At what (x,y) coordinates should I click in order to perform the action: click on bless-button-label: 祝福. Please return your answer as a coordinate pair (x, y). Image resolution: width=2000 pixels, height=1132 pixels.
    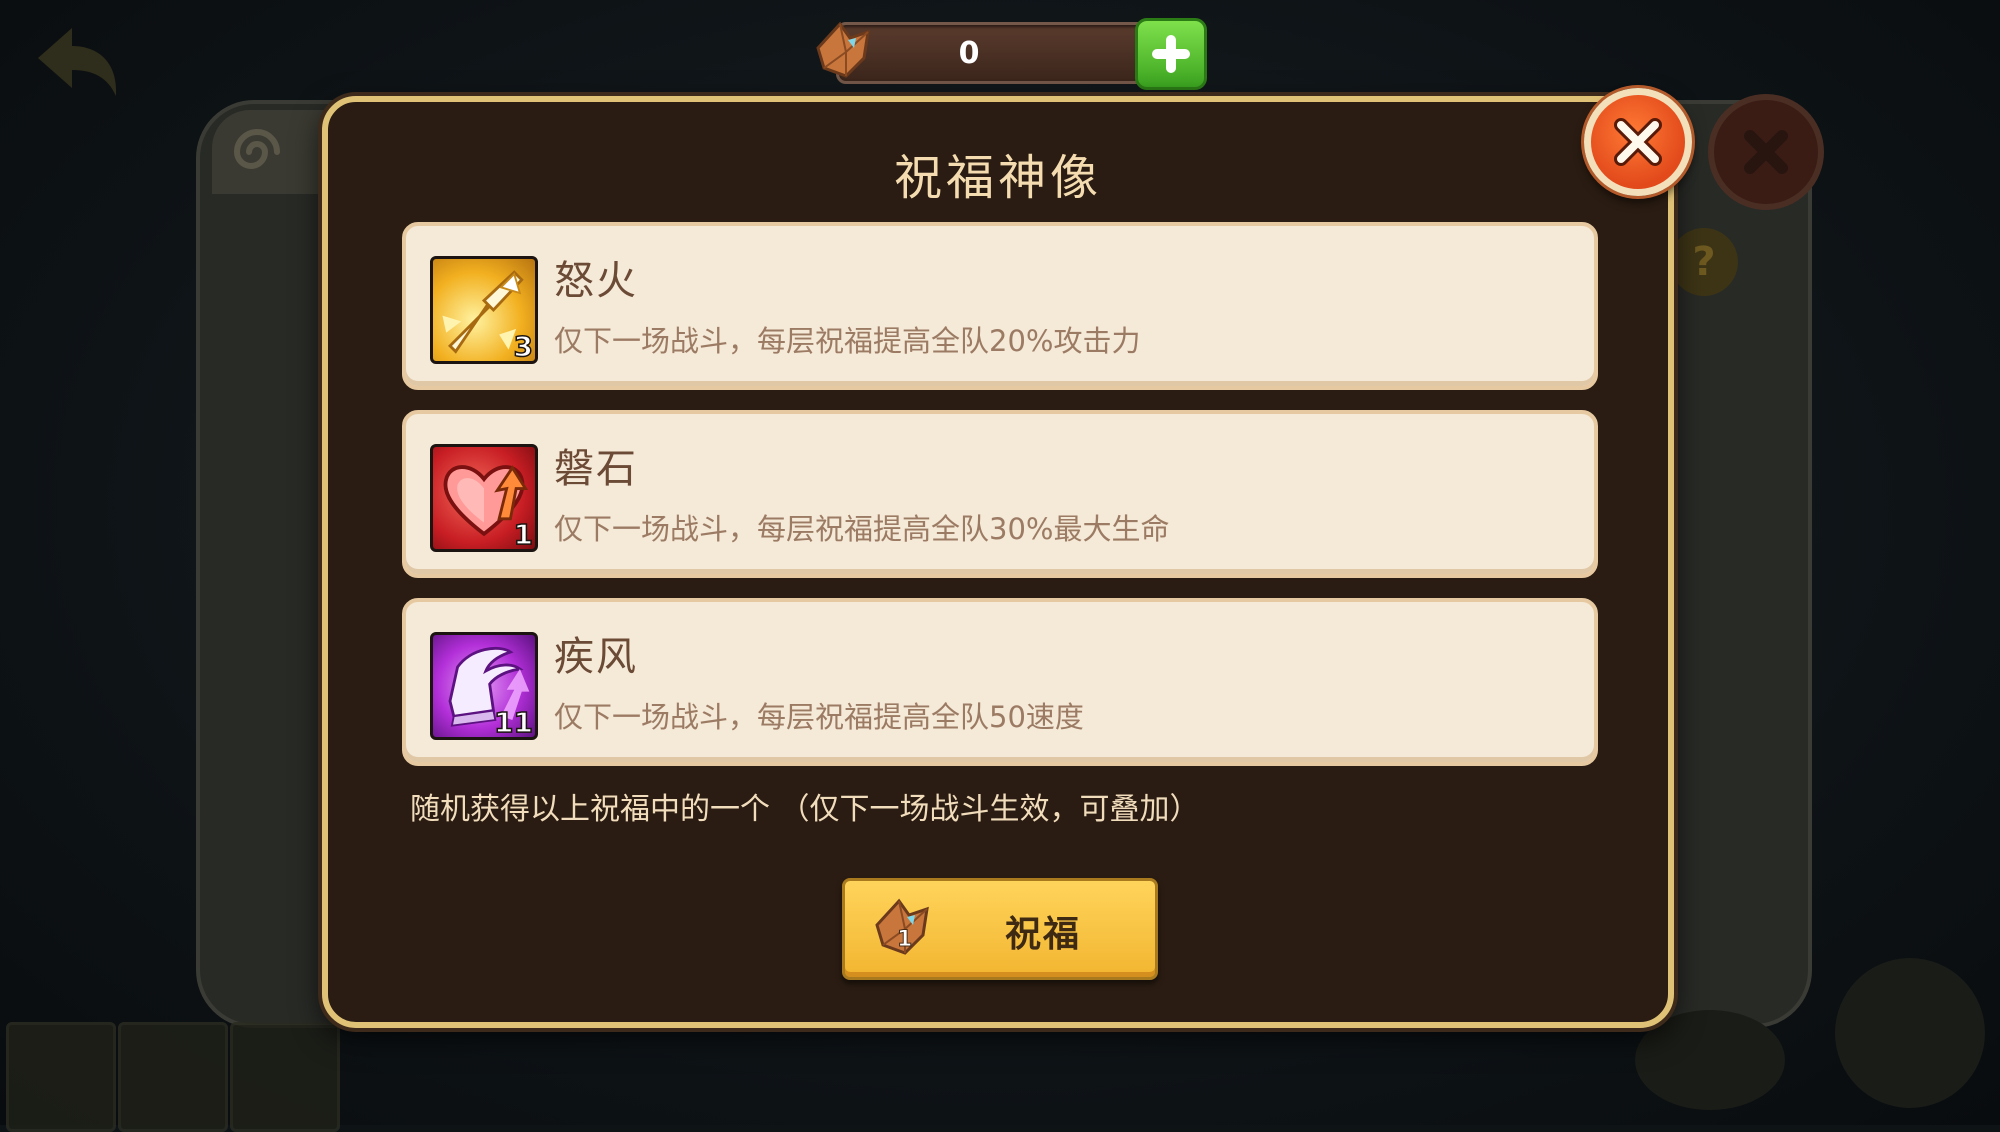
    Looking at the image, I should click on (1043, 934).